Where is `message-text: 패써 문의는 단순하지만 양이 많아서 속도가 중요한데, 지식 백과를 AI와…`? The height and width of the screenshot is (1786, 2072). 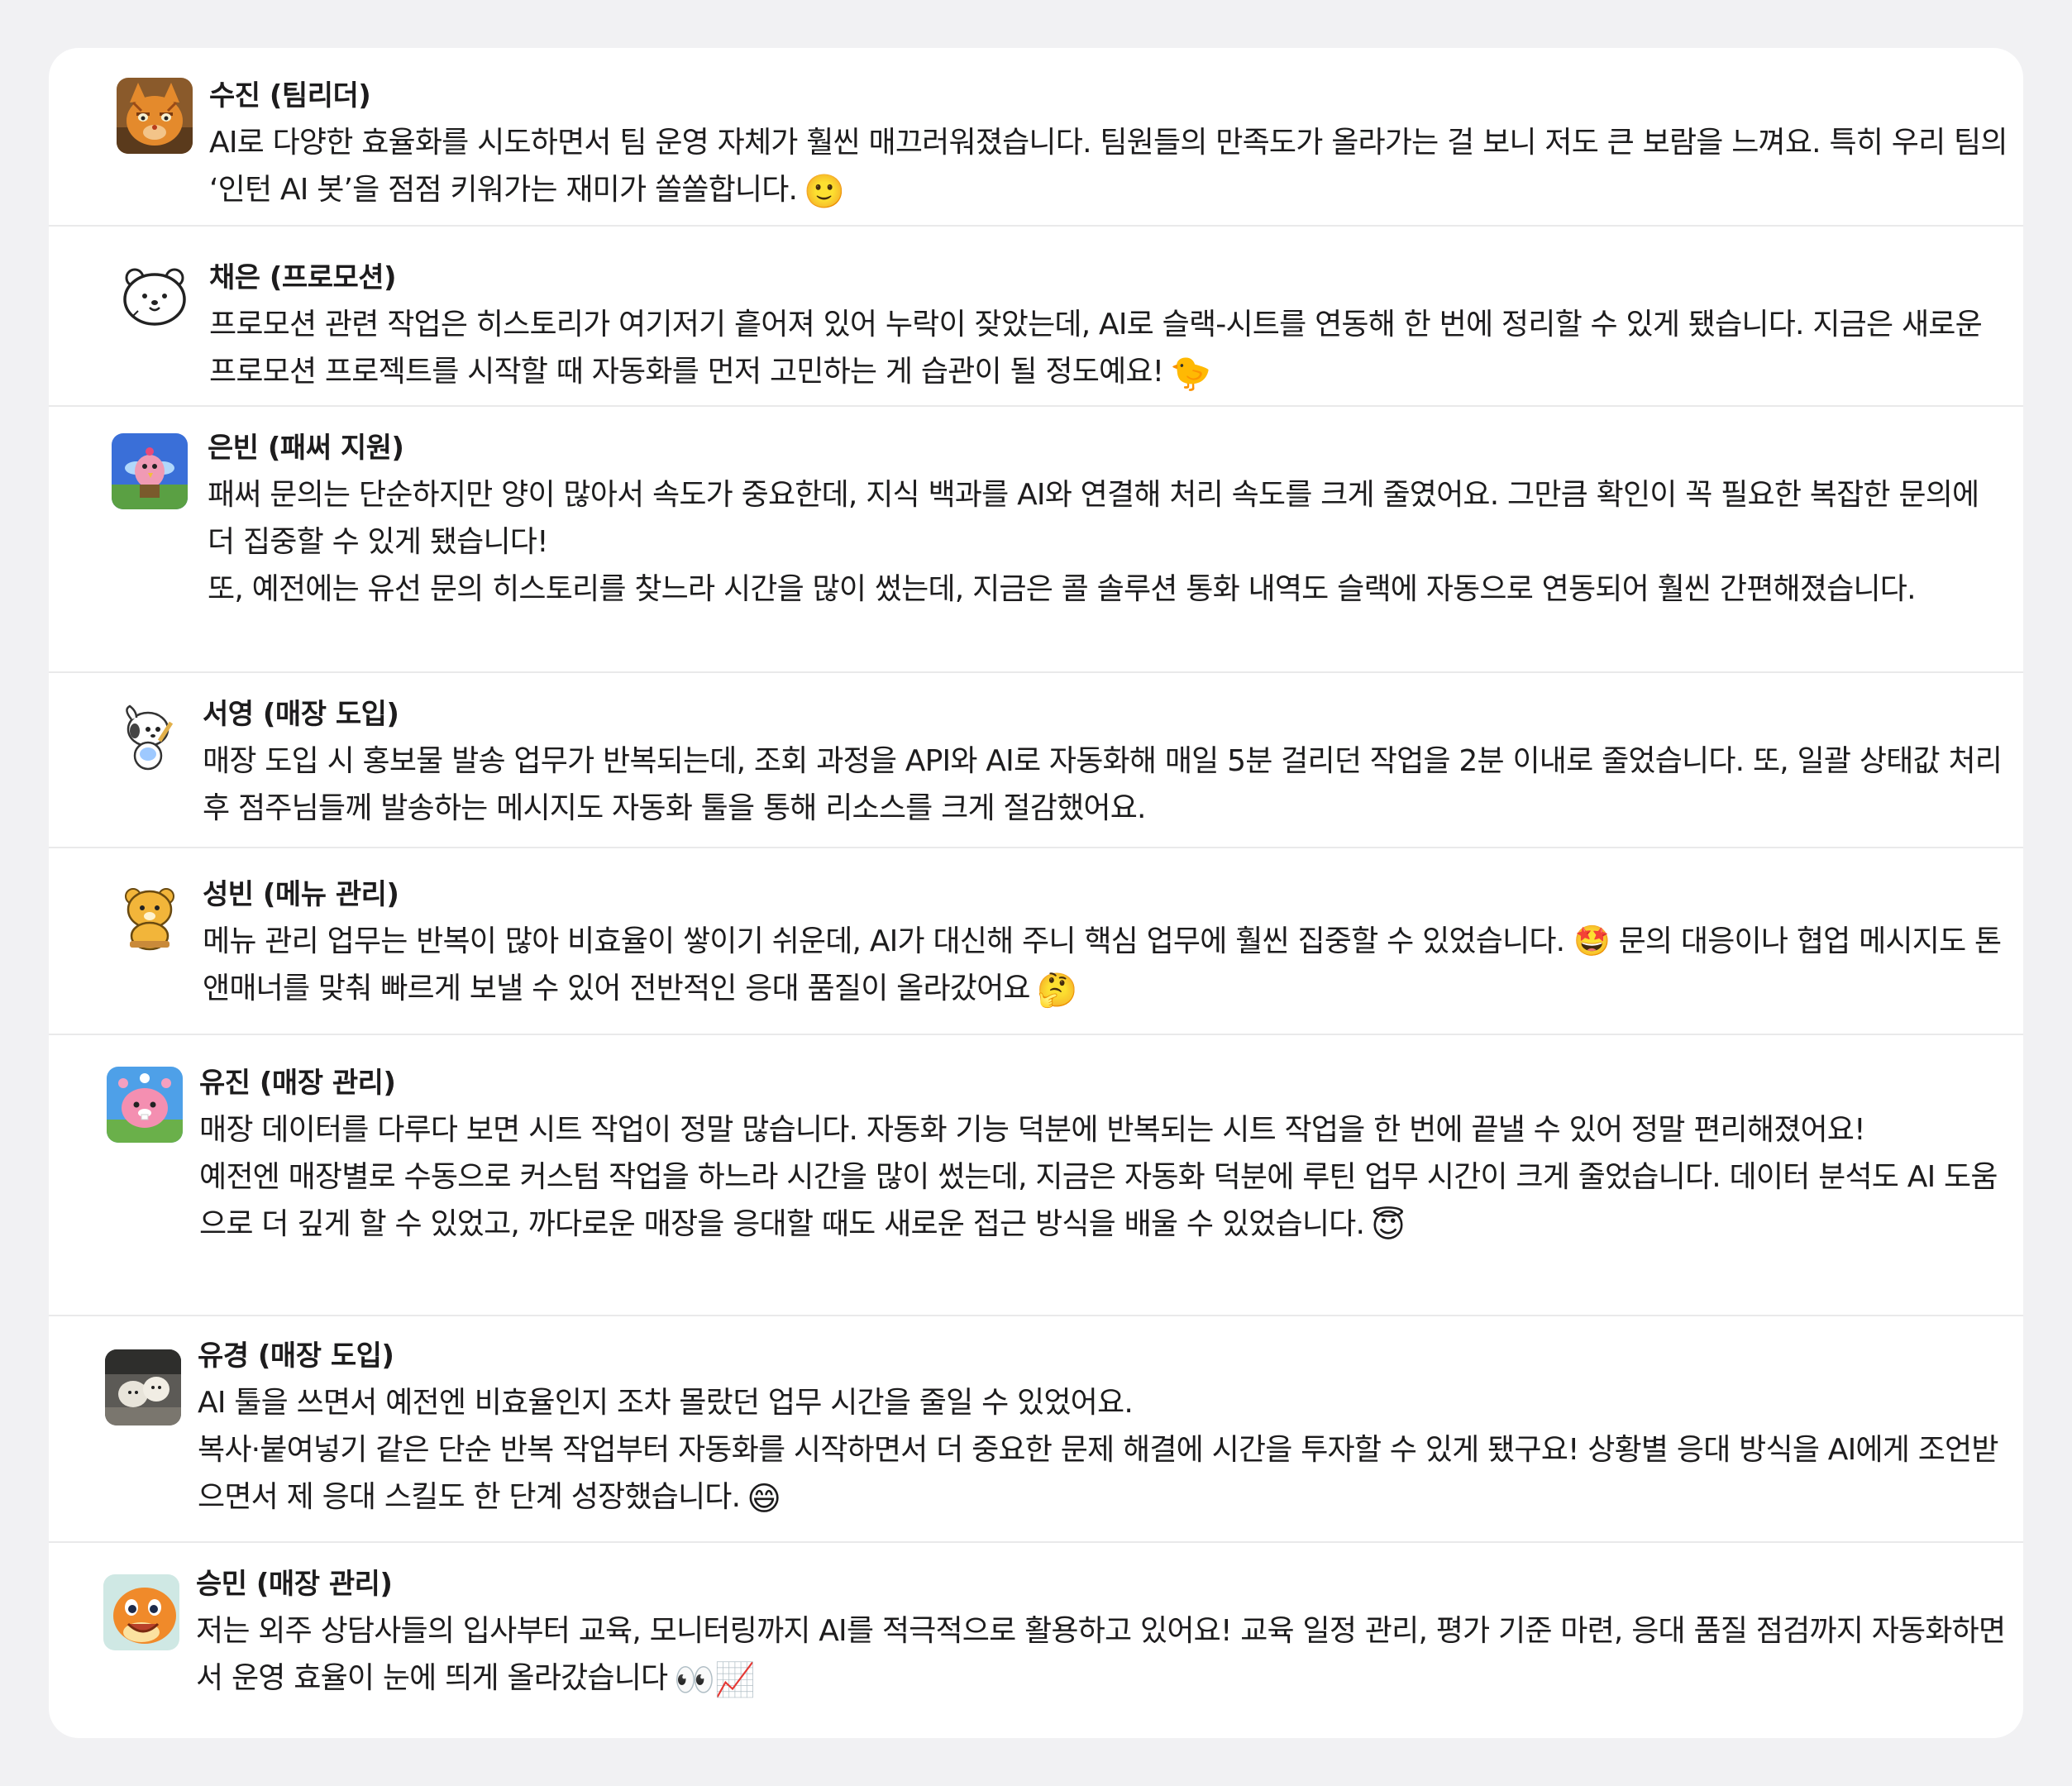 message-text: 패써 문의는 단순하지만 양이 많아서 속도가 중요한데, 지식 백과를 AI와… is located at coordinates (1093, 518).